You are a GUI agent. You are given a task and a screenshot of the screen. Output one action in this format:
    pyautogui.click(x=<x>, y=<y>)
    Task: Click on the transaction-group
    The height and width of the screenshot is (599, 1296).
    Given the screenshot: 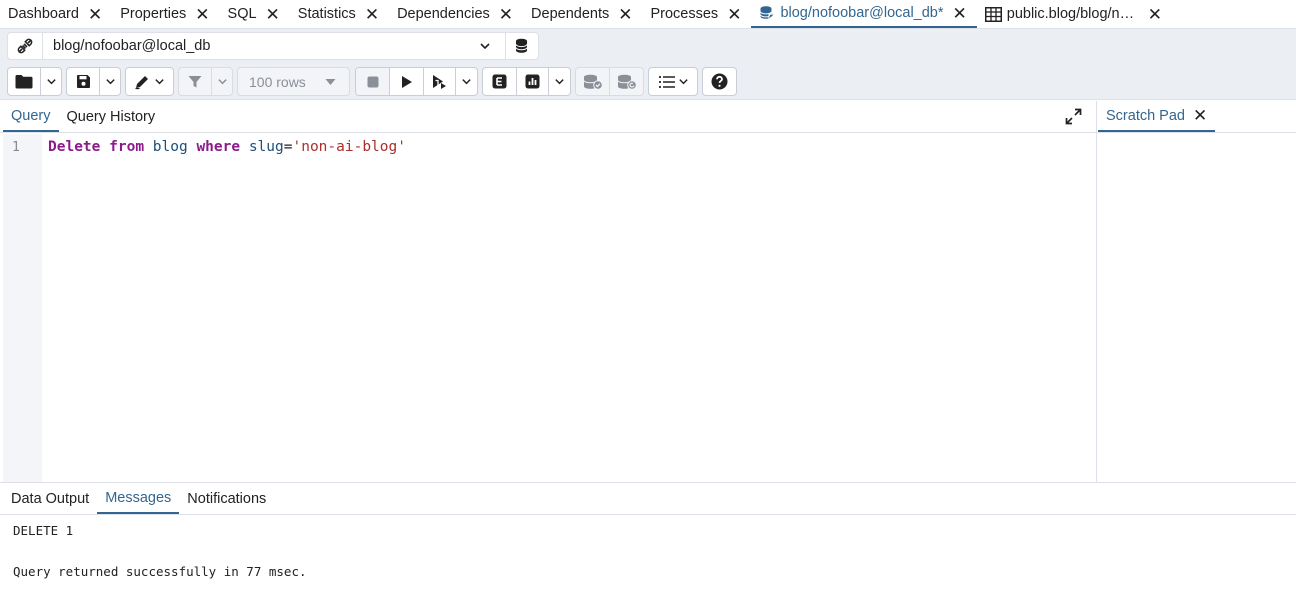 What is the action you would take?
    pyautogui.click(x=609, y=81)
    